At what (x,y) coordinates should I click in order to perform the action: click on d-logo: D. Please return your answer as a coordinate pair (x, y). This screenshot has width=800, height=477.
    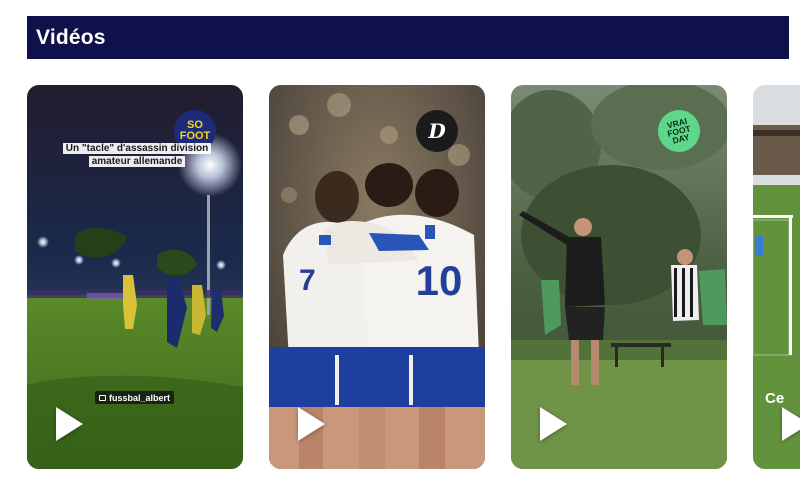
    Looking at the image, I should click on (437, 131).